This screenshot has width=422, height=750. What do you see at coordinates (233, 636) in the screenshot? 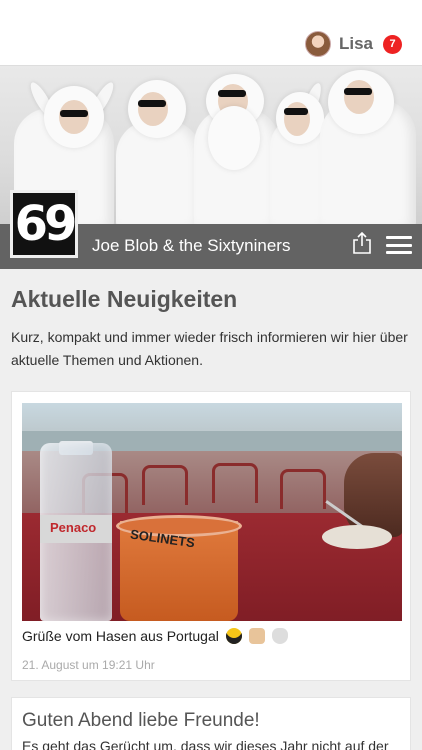
I see `sunglasses-emoji-icon` at bounding box center [233, 636].